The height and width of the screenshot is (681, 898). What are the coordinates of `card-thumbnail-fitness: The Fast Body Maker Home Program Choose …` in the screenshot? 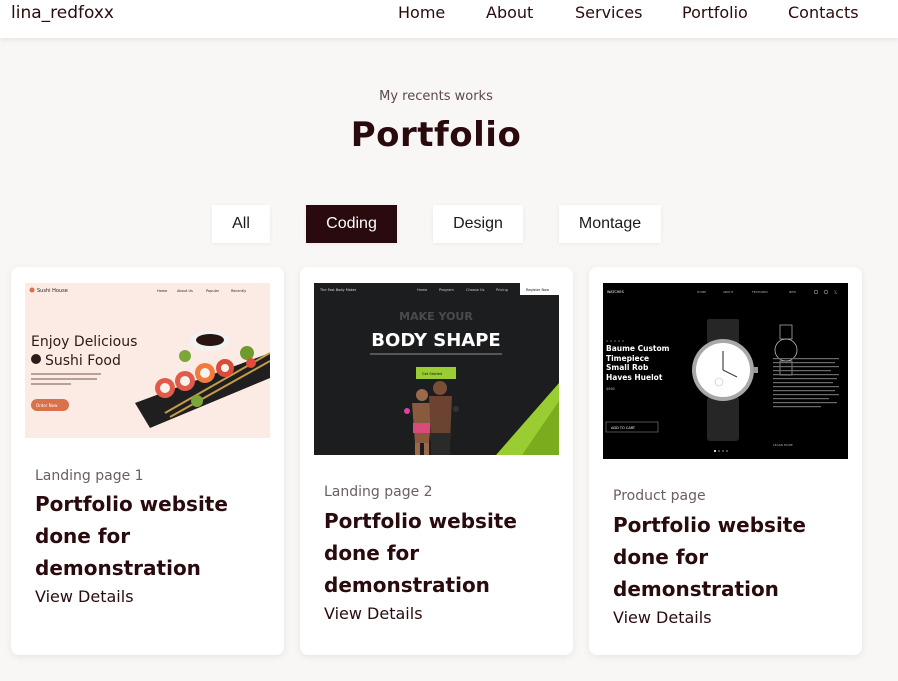 It's located at (436, 369).